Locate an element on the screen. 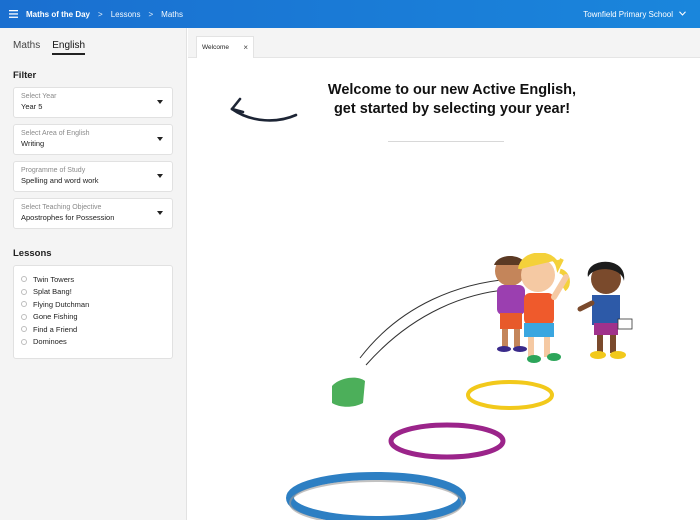 This screenshot has height=520, width=700. select-area-value: Writing is located at coordinates (33, 143).